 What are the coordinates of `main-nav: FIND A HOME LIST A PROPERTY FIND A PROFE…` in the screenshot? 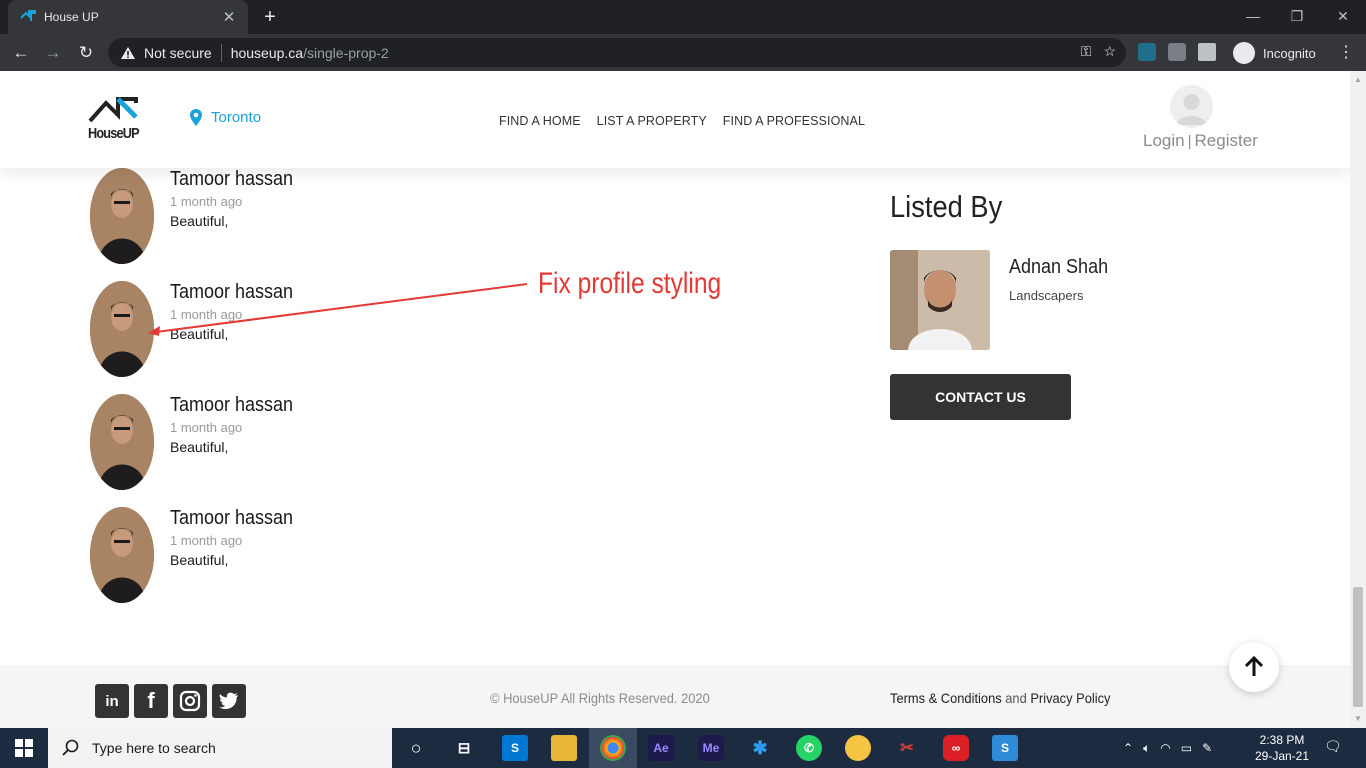 It's located at (682, 121).